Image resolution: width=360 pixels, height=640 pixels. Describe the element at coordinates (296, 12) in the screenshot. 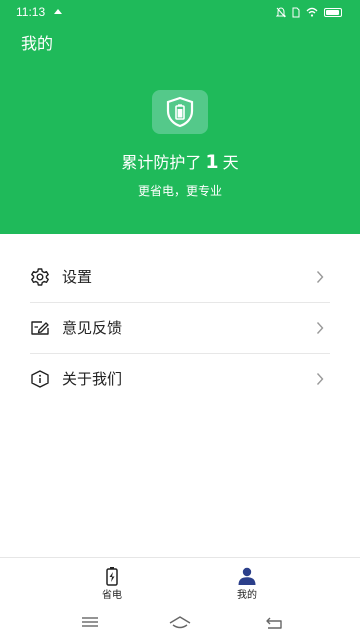

I see `sim-icon` at that location.